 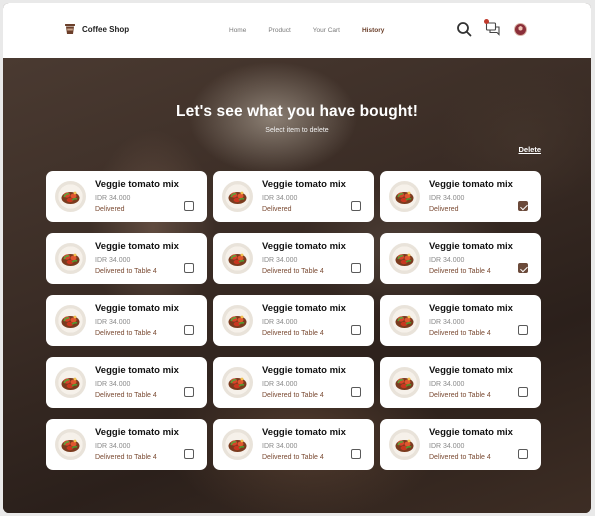 I want to click on page-title: Let's see what you have bought!, so click(x=297, y=111).